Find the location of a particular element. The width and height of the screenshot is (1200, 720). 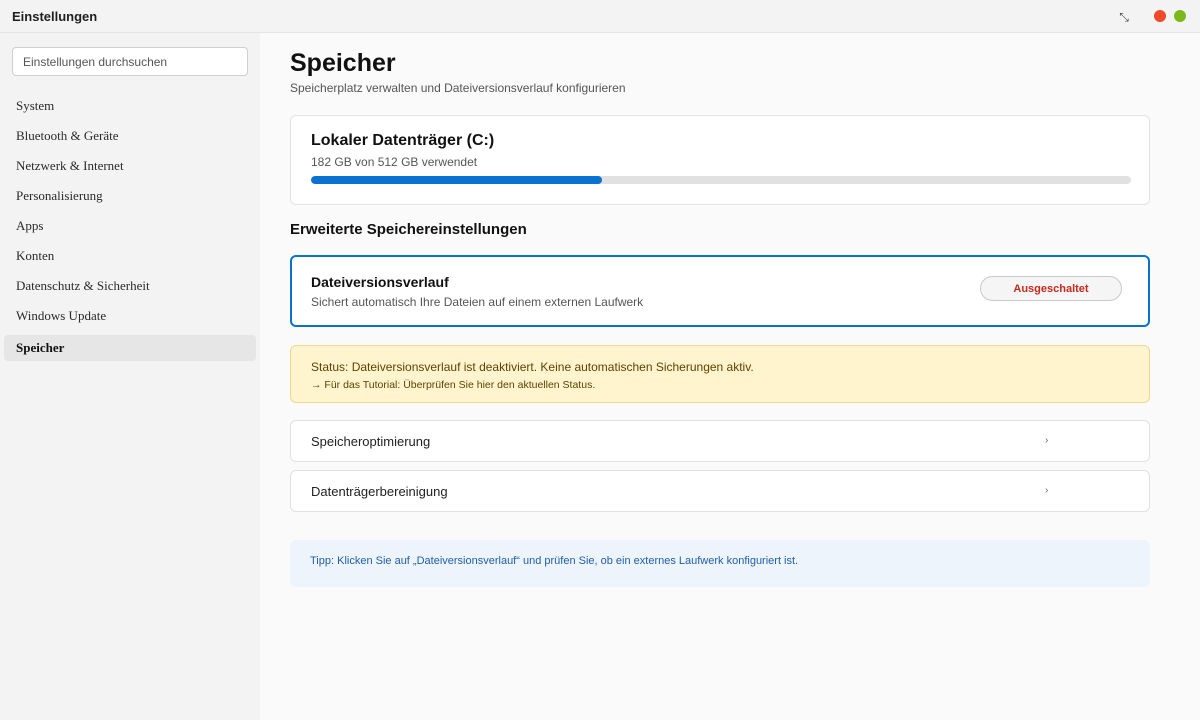

page-title: Speicher is located at coordinates (343, 63).